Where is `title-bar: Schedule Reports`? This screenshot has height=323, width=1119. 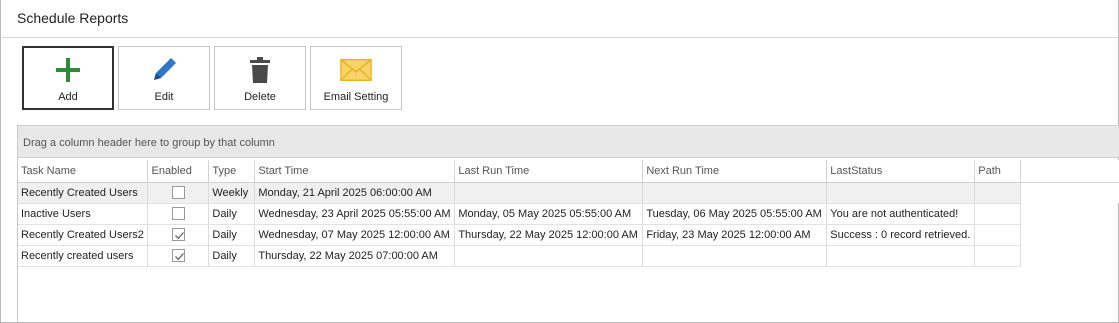
title-bar: Schedule Reports is located at coordinates (560, 19).